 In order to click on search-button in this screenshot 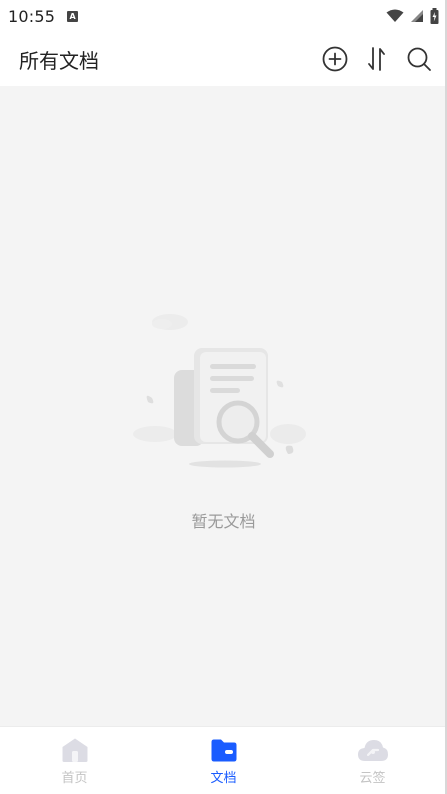, I will do `click(419, 59)`.